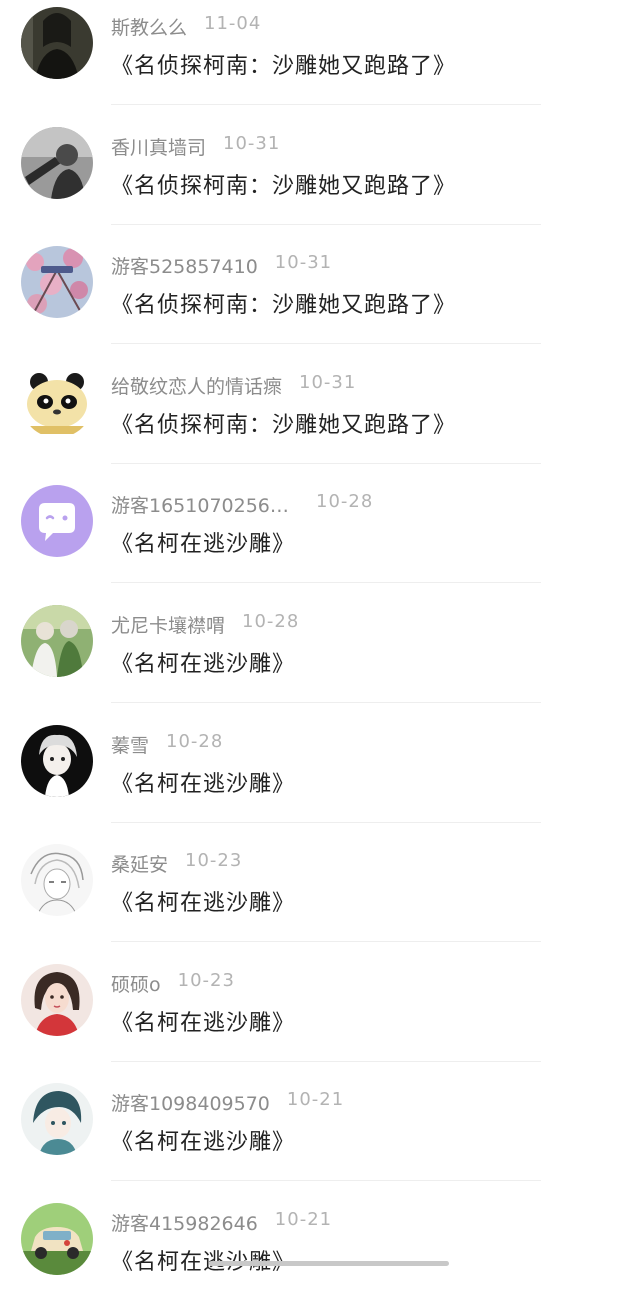 This screenshot has width=640, height=1316. I want to click on anime-group-avatar, so click(57, 640).